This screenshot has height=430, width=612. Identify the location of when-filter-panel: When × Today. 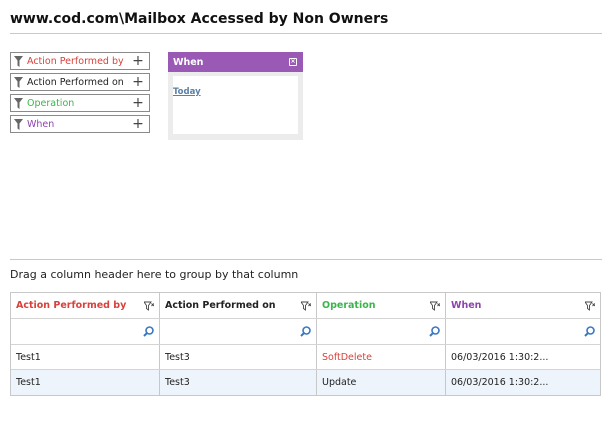
(235, 96).